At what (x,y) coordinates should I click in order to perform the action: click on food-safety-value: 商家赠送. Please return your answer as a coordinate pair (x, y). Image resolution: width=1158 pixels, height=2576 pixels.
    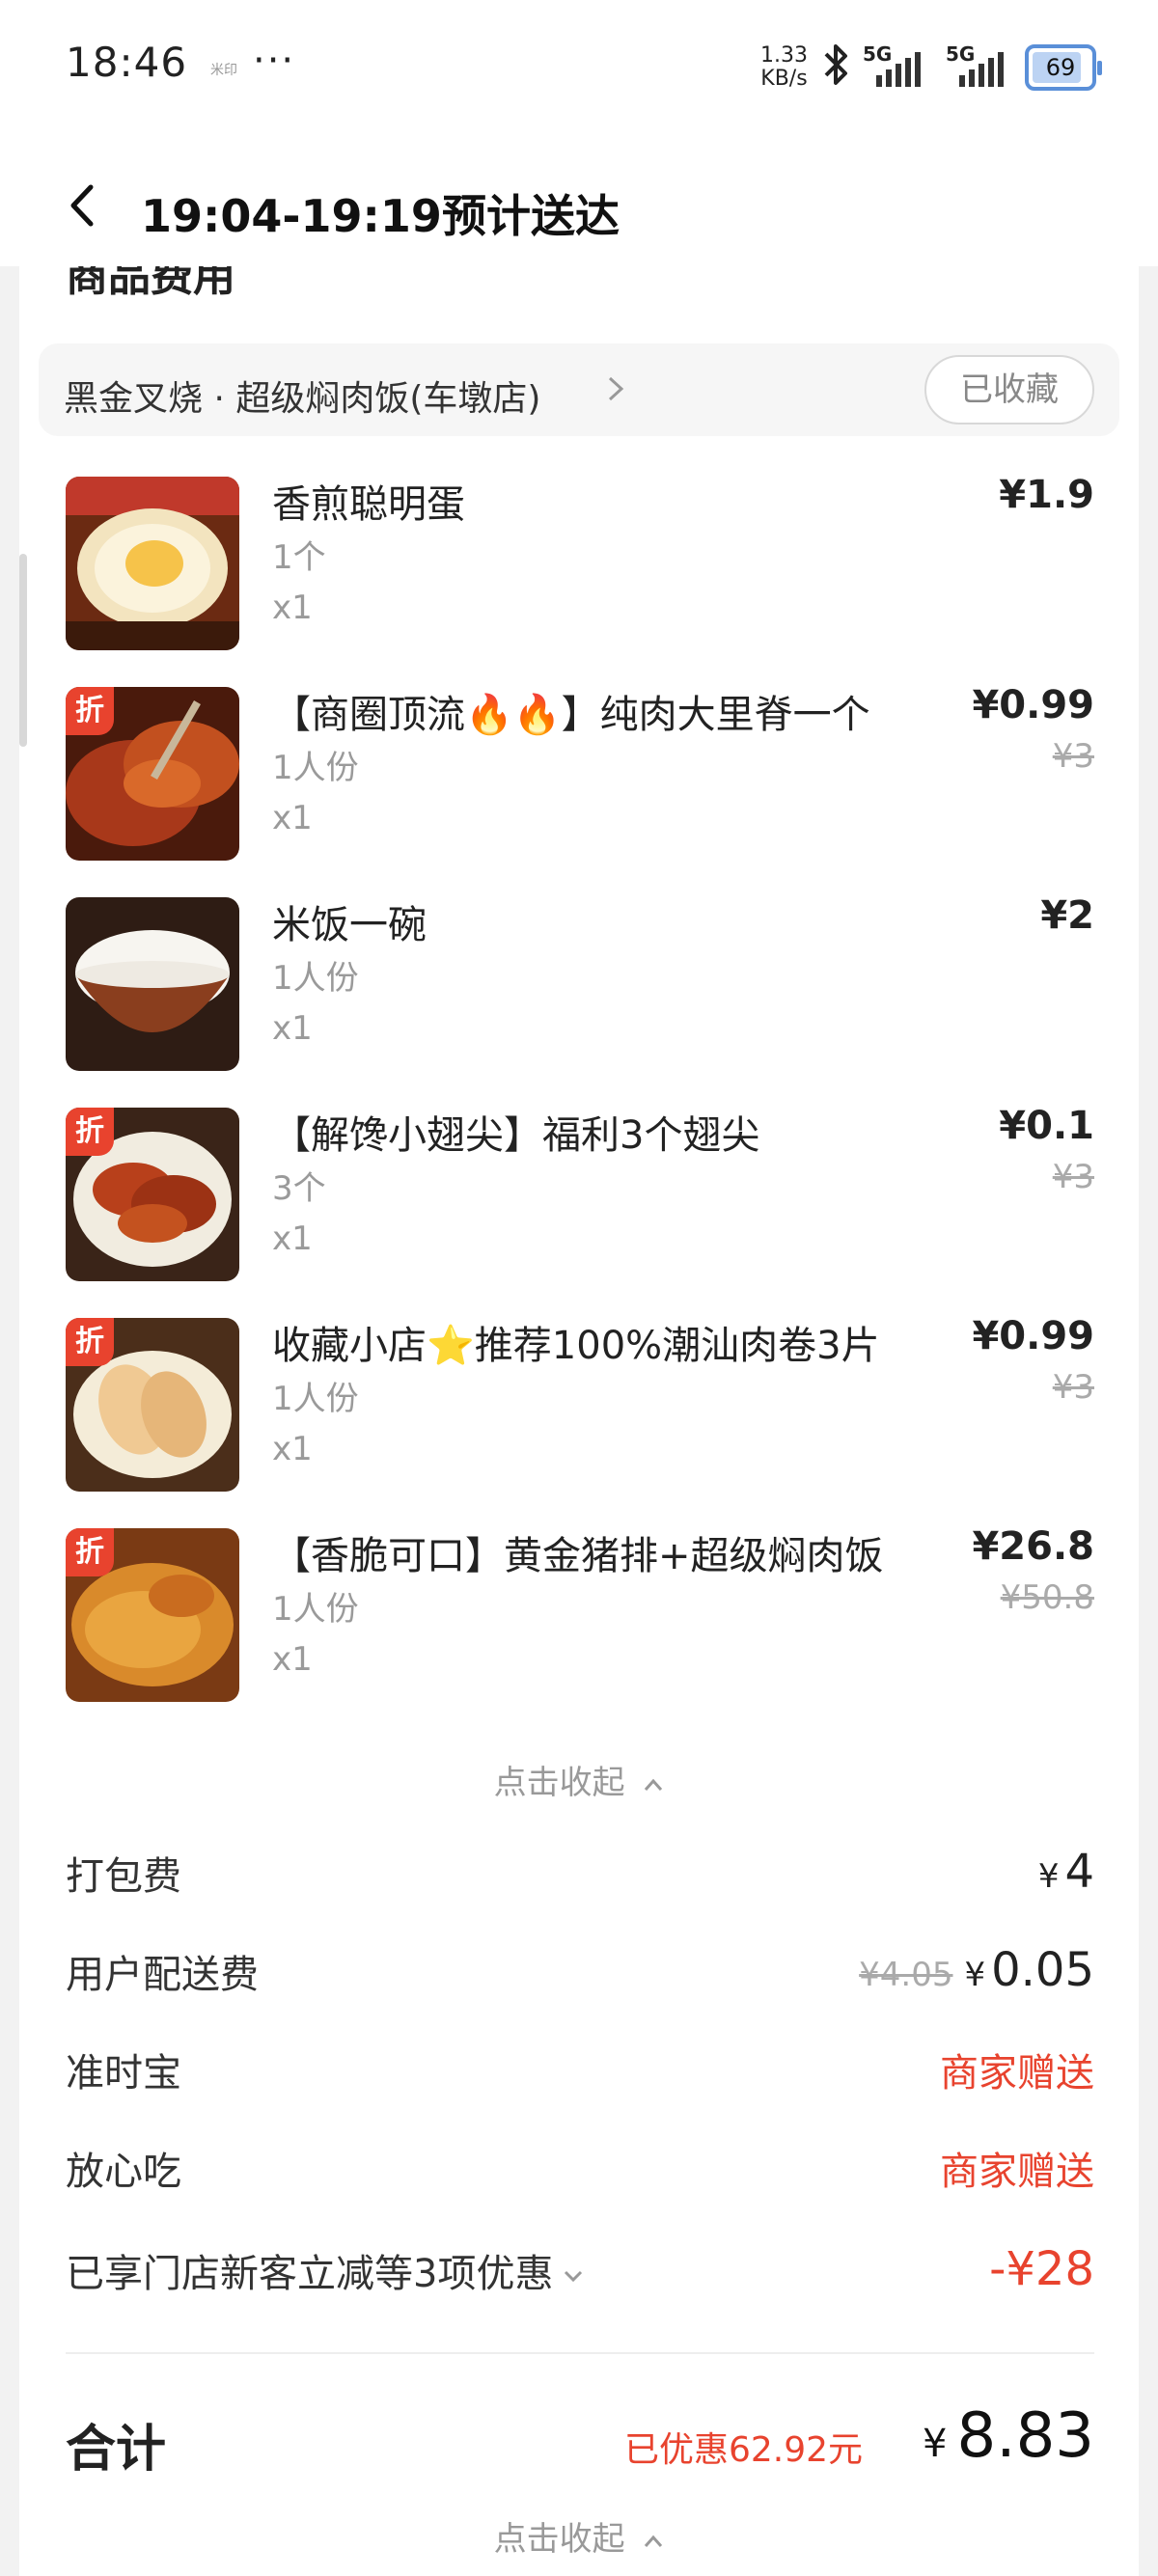
    Looking at the image, I should click on (1017, 2172).